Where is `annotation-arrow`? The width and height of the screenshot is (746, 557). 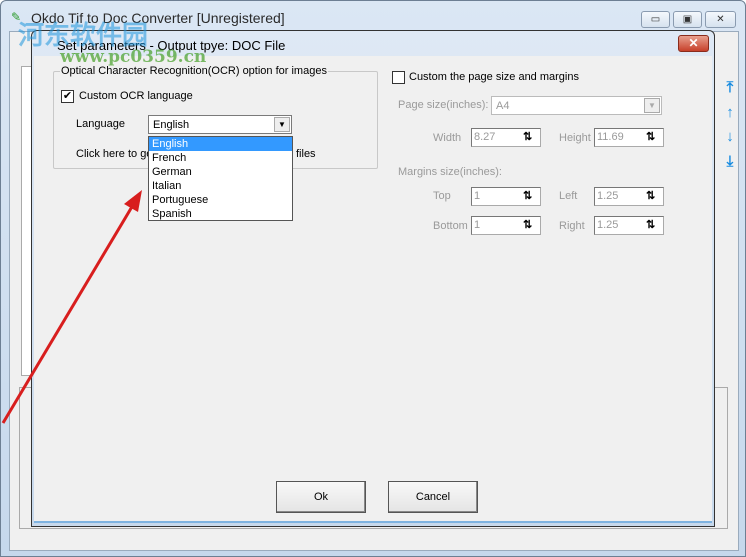 annotation-arrow is located at coordinates (71, 307).